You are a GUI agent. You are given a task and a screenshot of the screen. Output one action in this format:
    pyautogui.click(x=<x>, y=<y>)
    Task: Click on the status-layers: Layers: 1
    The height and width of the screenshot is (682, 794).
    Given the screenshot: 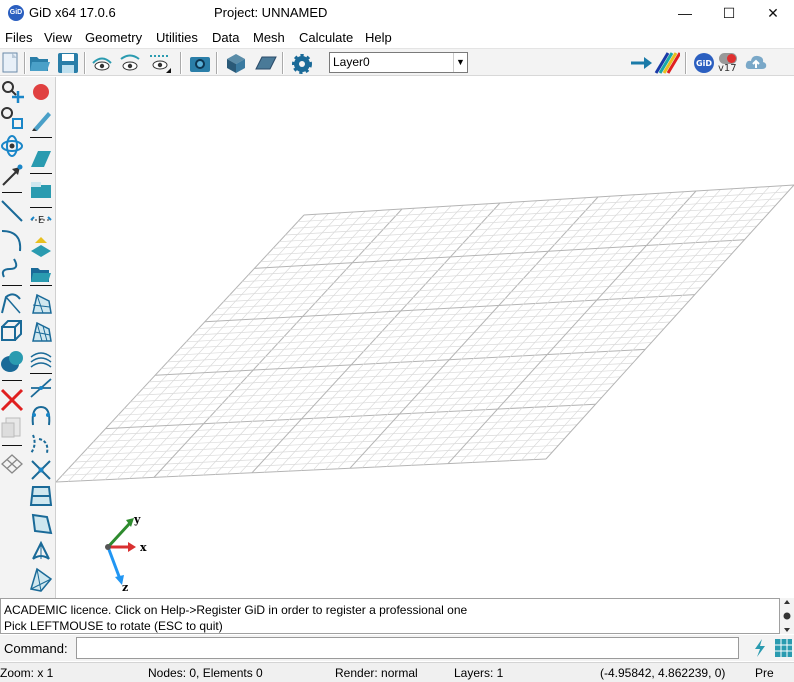 What is the action you would take?
    pyautogui.click(x=479, y=673)
    